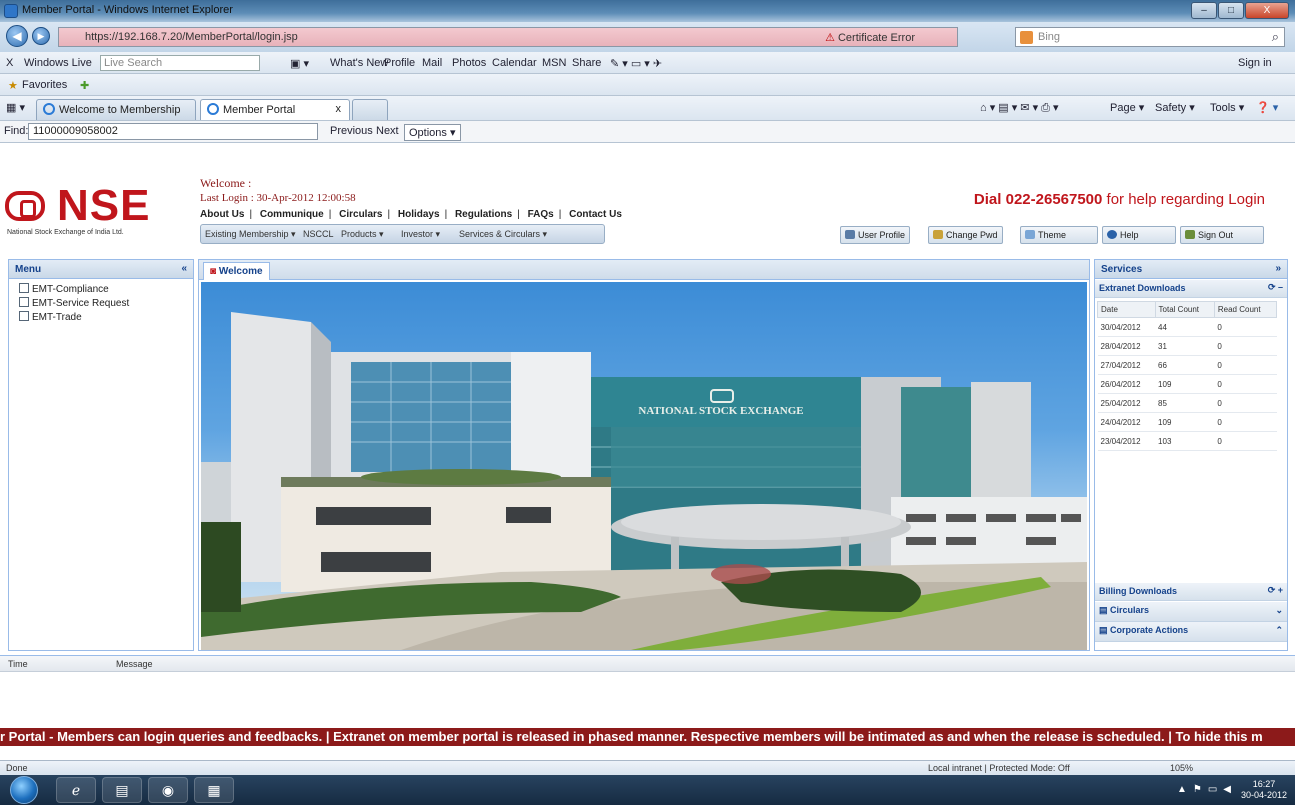 The image size is (1295, 805). What do you see at coordinates (469, 63) in the screenshot?
I see `link-photos: Photos` at bounding box center [469, 63].